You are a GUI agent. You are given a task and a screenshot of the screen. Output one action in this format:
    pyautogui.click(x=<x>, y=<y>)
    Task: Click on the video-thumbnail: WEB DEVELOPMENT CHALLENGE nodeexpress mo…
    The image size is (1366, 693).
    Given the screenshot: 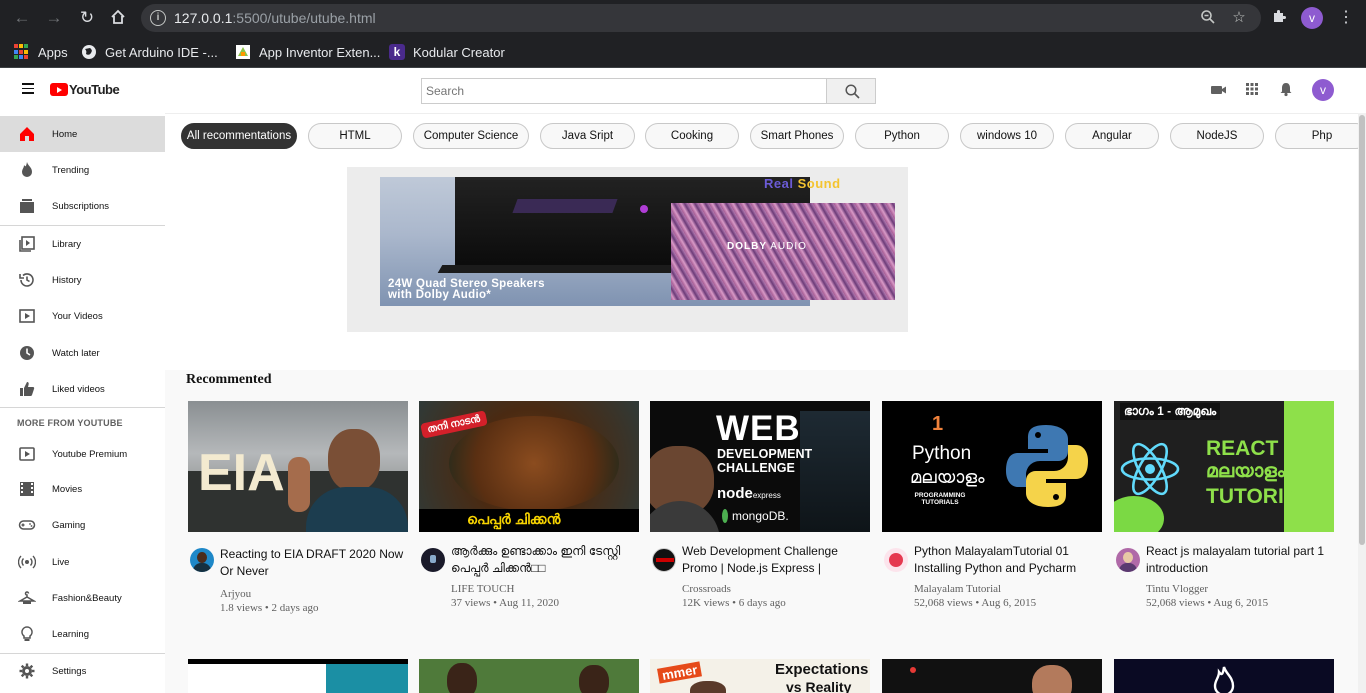 What is the action you would take?
    pyautogui.click(x=760, y=466)
    